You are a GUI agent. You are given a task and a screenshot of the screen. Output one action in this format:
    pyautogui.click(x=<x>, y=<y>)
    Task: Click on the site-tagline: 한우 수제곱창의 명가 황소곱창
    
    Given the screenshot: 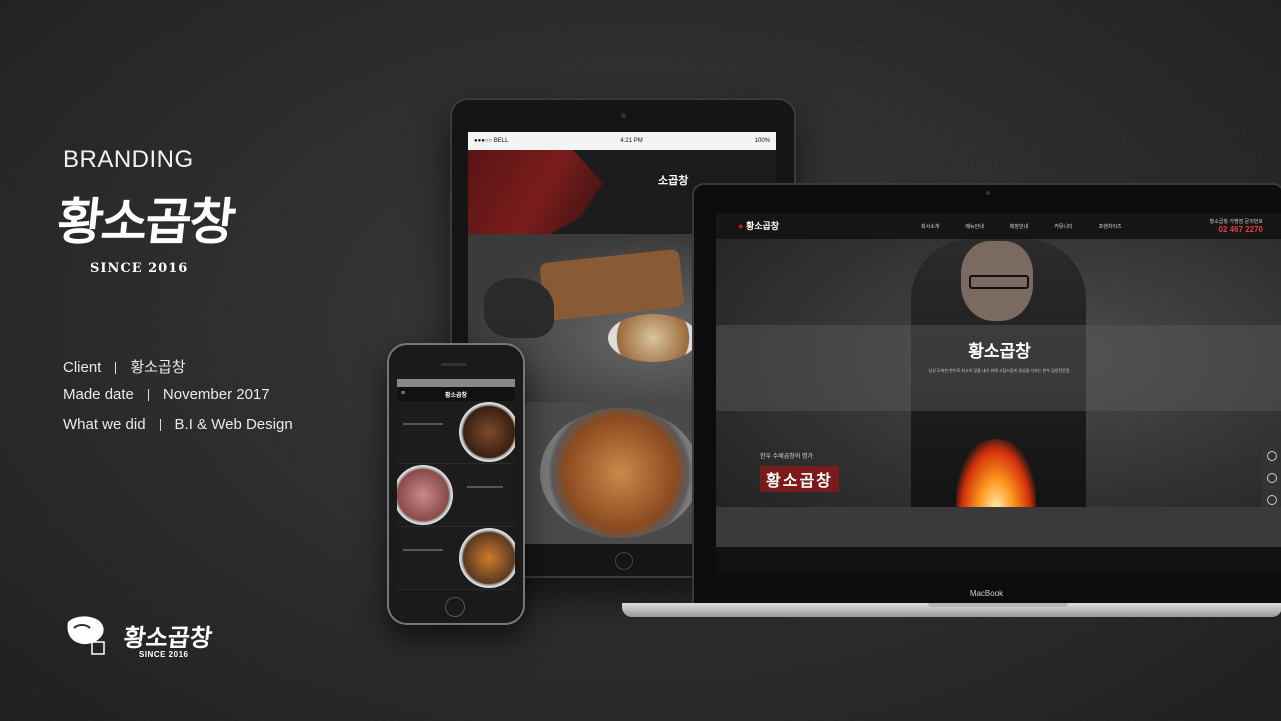 What is the action you would take?
    pyautogui.click(x=799, y=471)
    